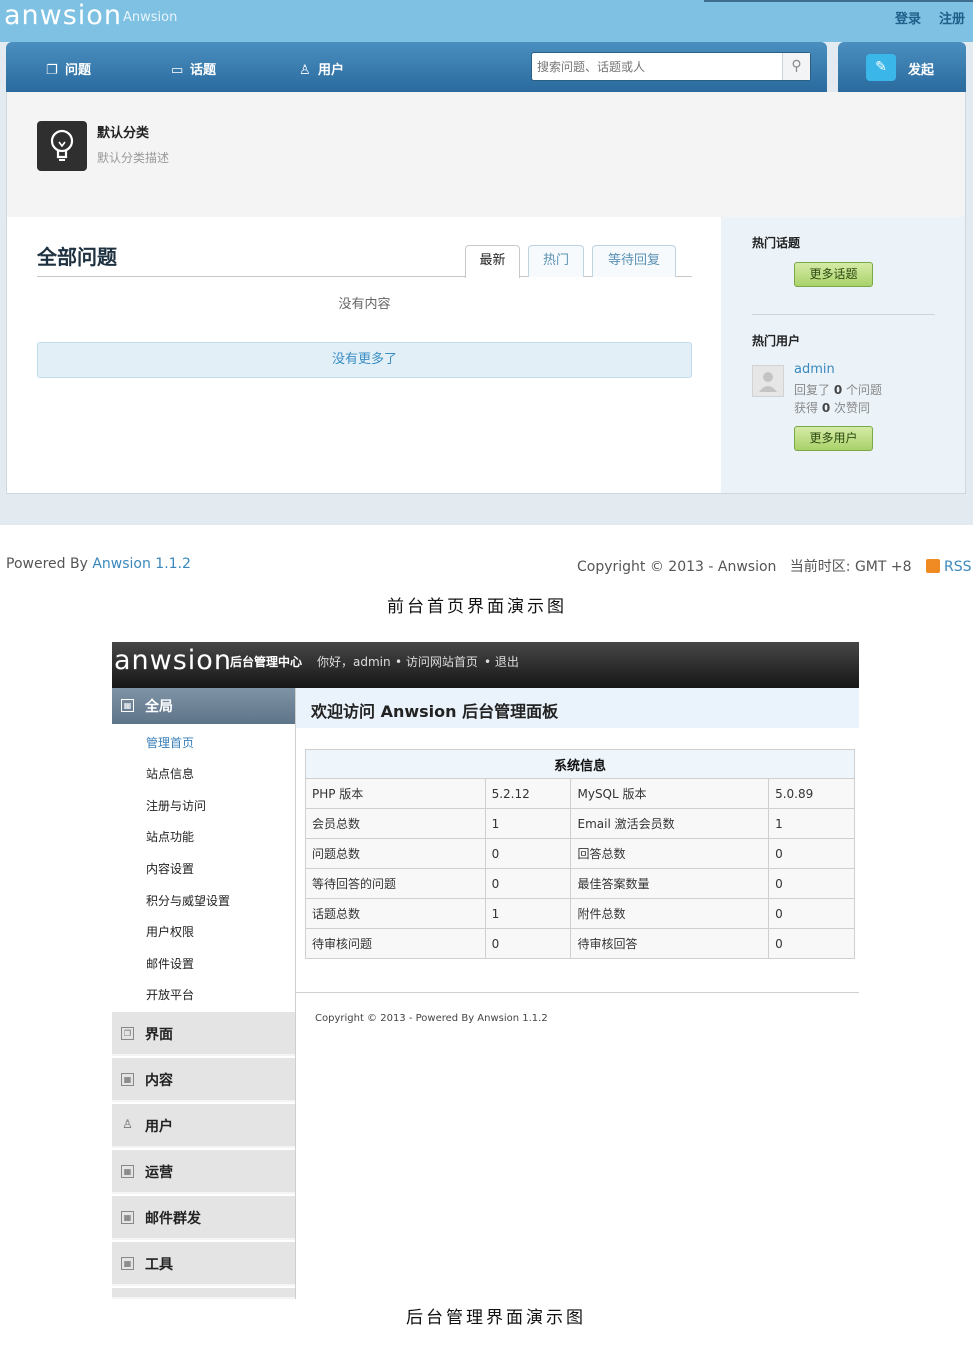 This screenshot has height=1350, width=973. Describe the element at coordinates (670, 943) in the screenshot. I see `cell-label: 待审核回答` at that location.